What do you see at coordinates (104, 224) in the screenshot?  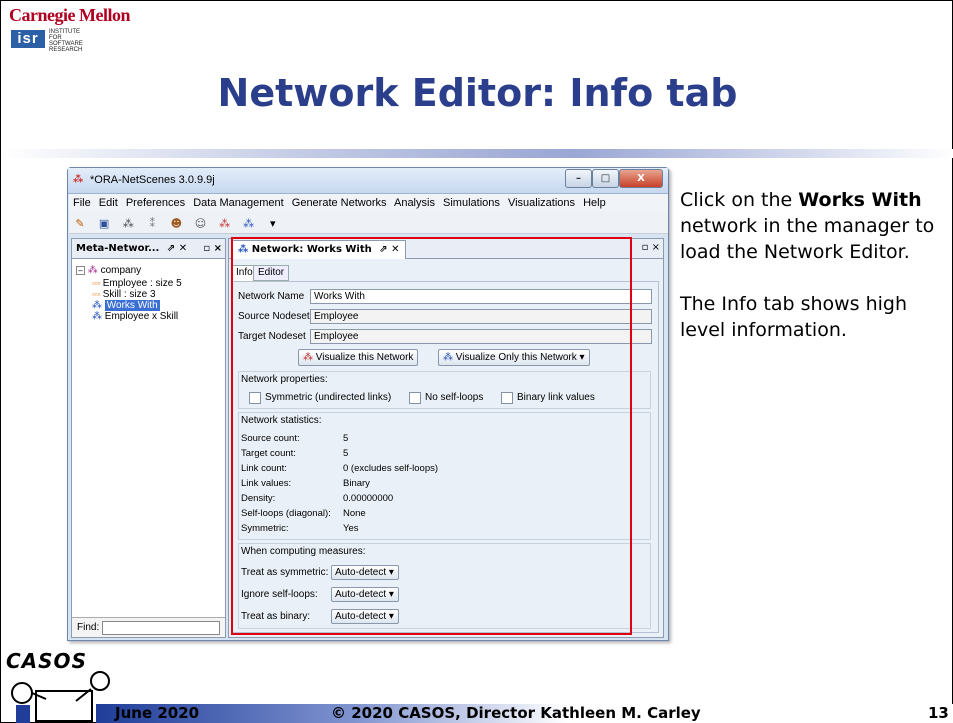 I see `save-icon: ▣` at bounding box center [104, 224].